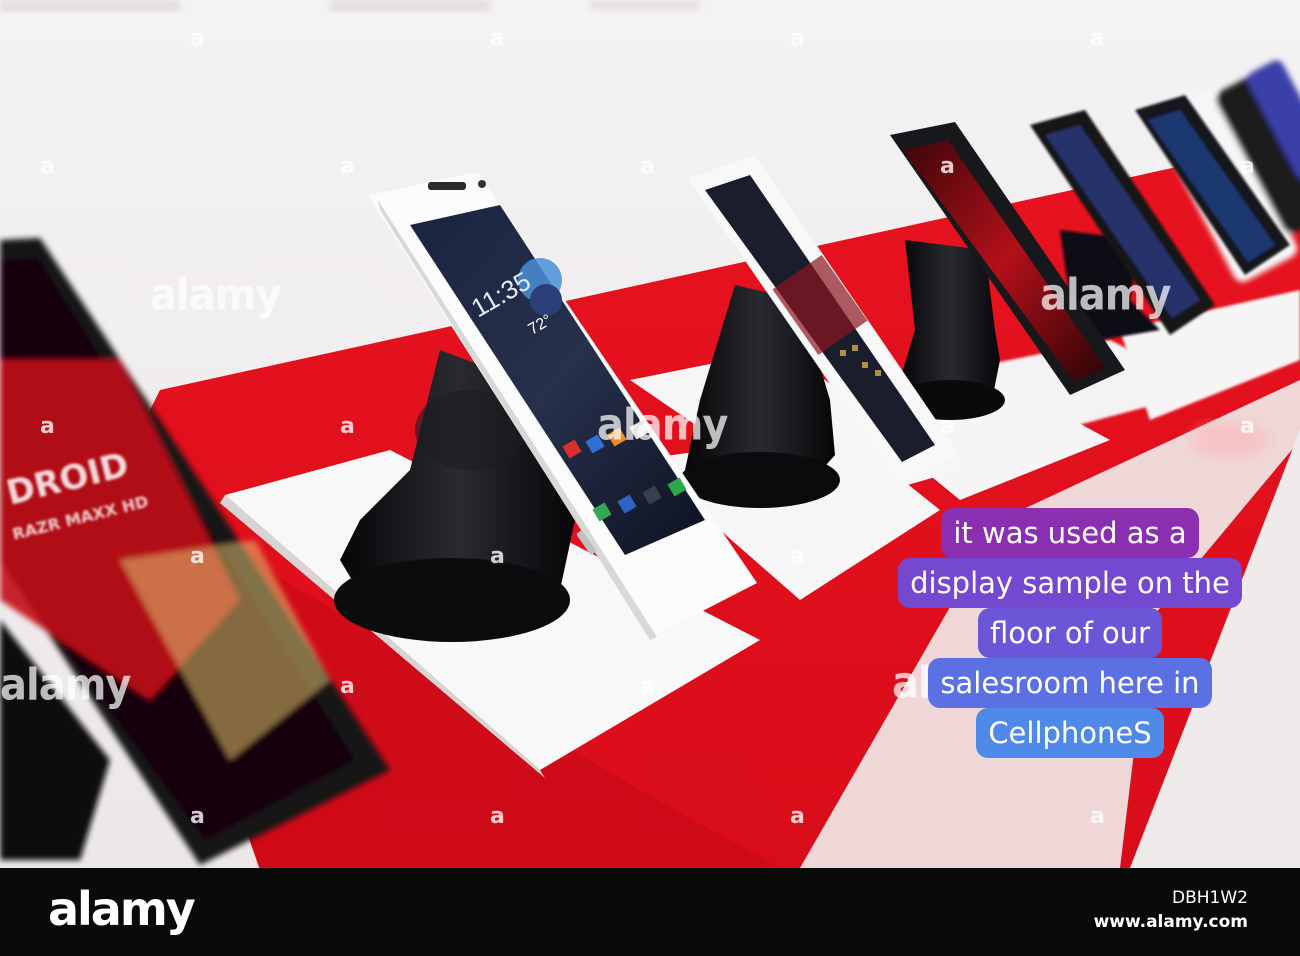  Describe the element at coordinates (1170, 922) in the screenshot. I see `alamy-url: www.alamy.com` at that location.